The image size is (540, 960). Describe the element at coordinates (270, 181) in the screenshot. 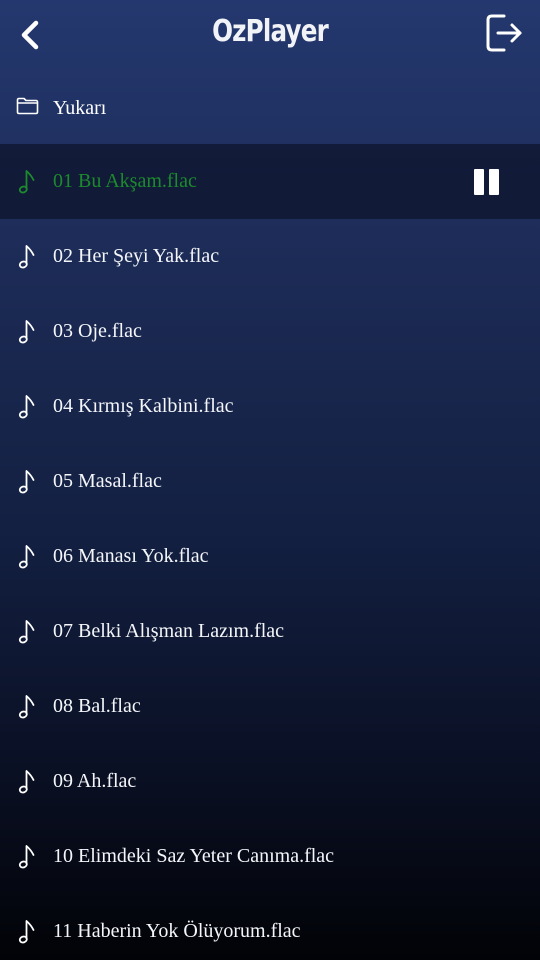

I see `track-row: 01 Bu Akşam.flac` at that location.